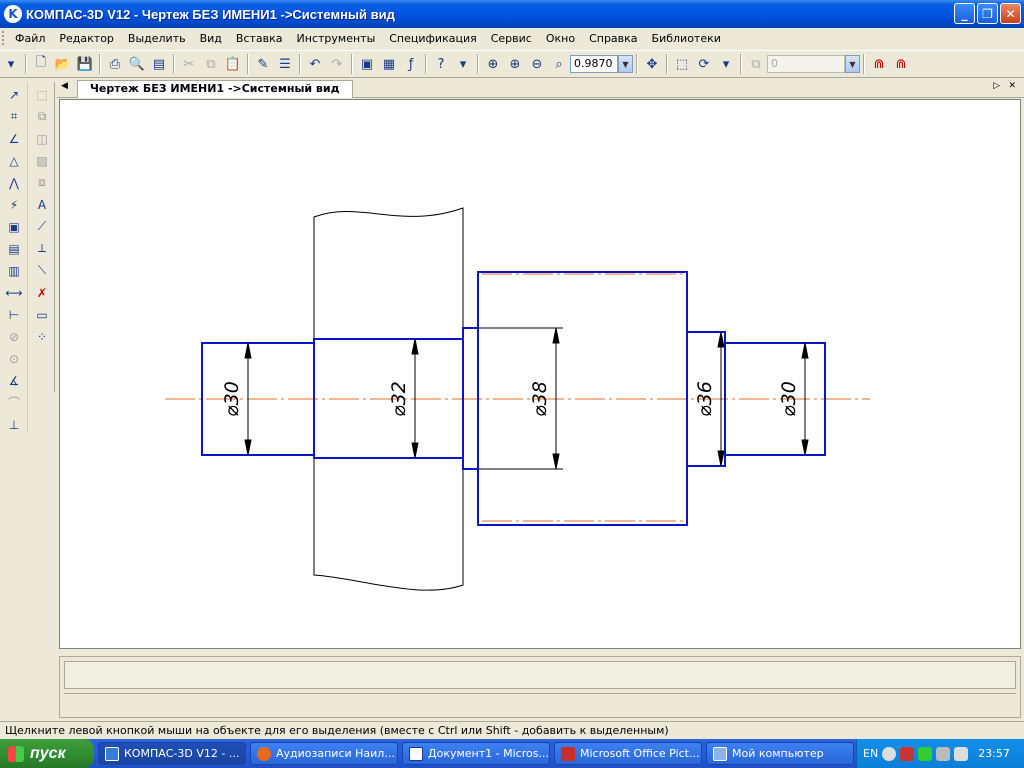 This screenshot has height=768, width=1024. What do you see at coordinates (42, 336) in the screenshot?
I see `points-icon: ⁘` at bounding box center [42, 336].